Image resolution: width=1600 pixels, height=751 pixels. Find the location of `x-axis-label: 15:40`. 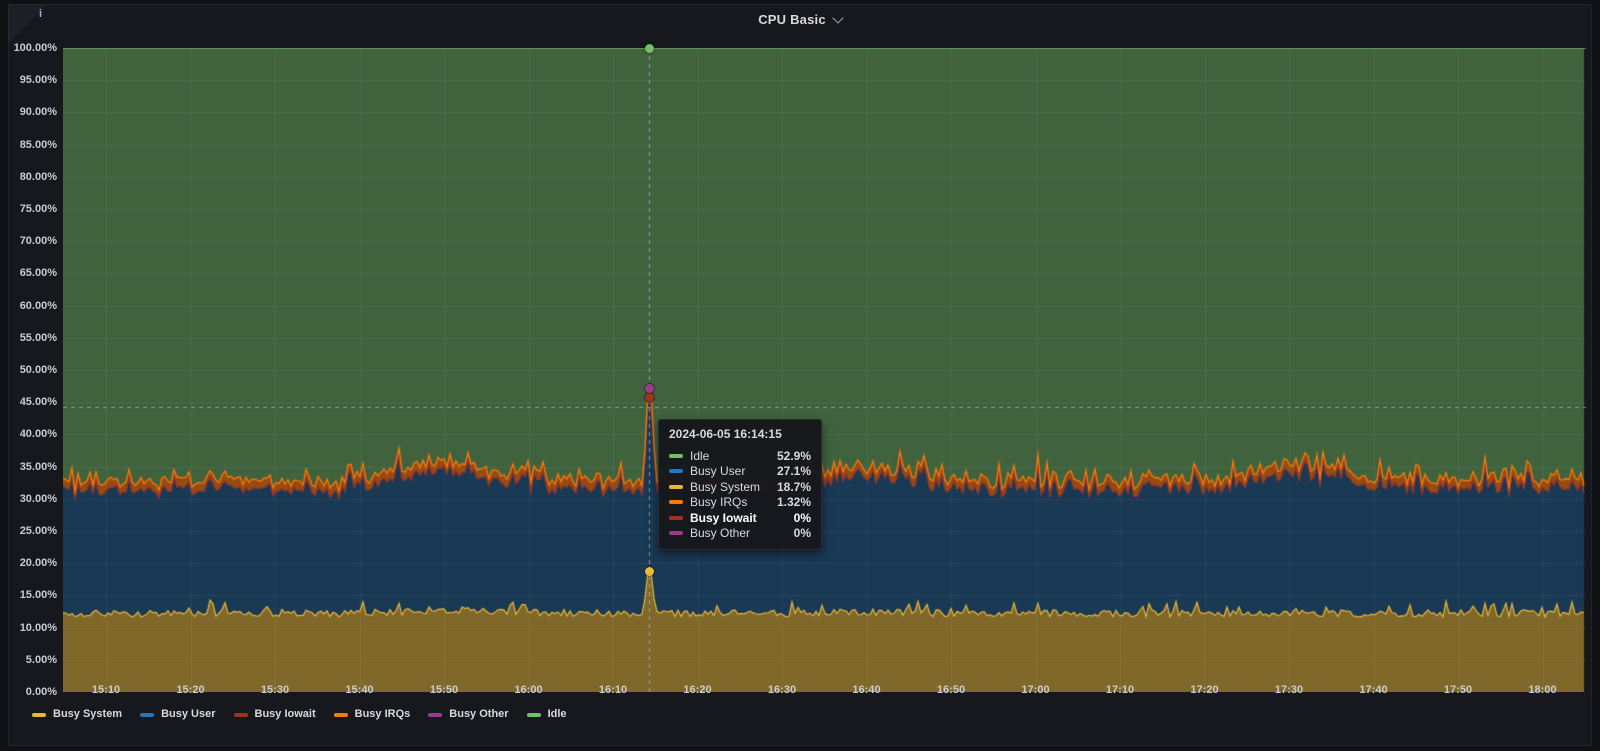

x-axis-label: 15:40 is located at coordinates (359, 690).